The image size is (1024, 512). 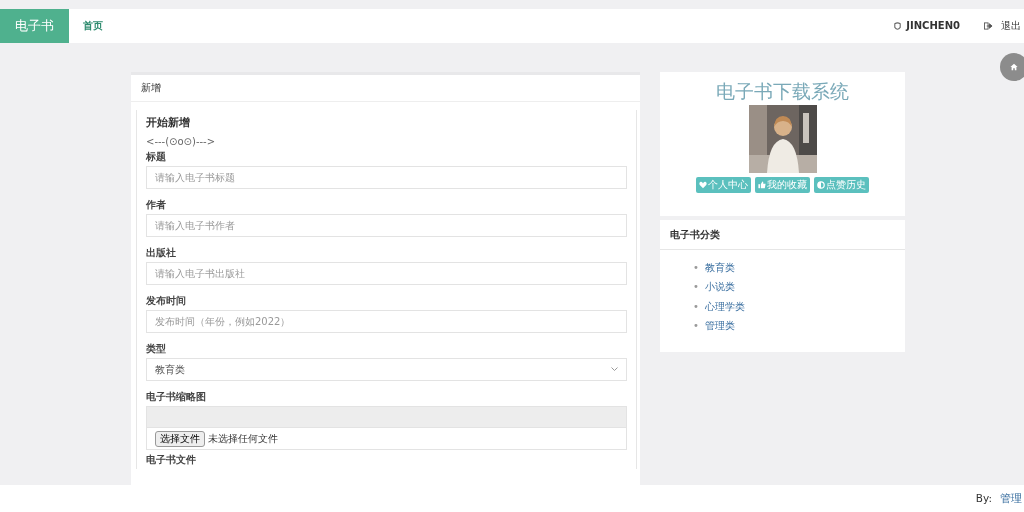 What do you see at coordinates (156, 157) in the screenshot?
I see `field-label: 标题` at bounding box center [156, 157].